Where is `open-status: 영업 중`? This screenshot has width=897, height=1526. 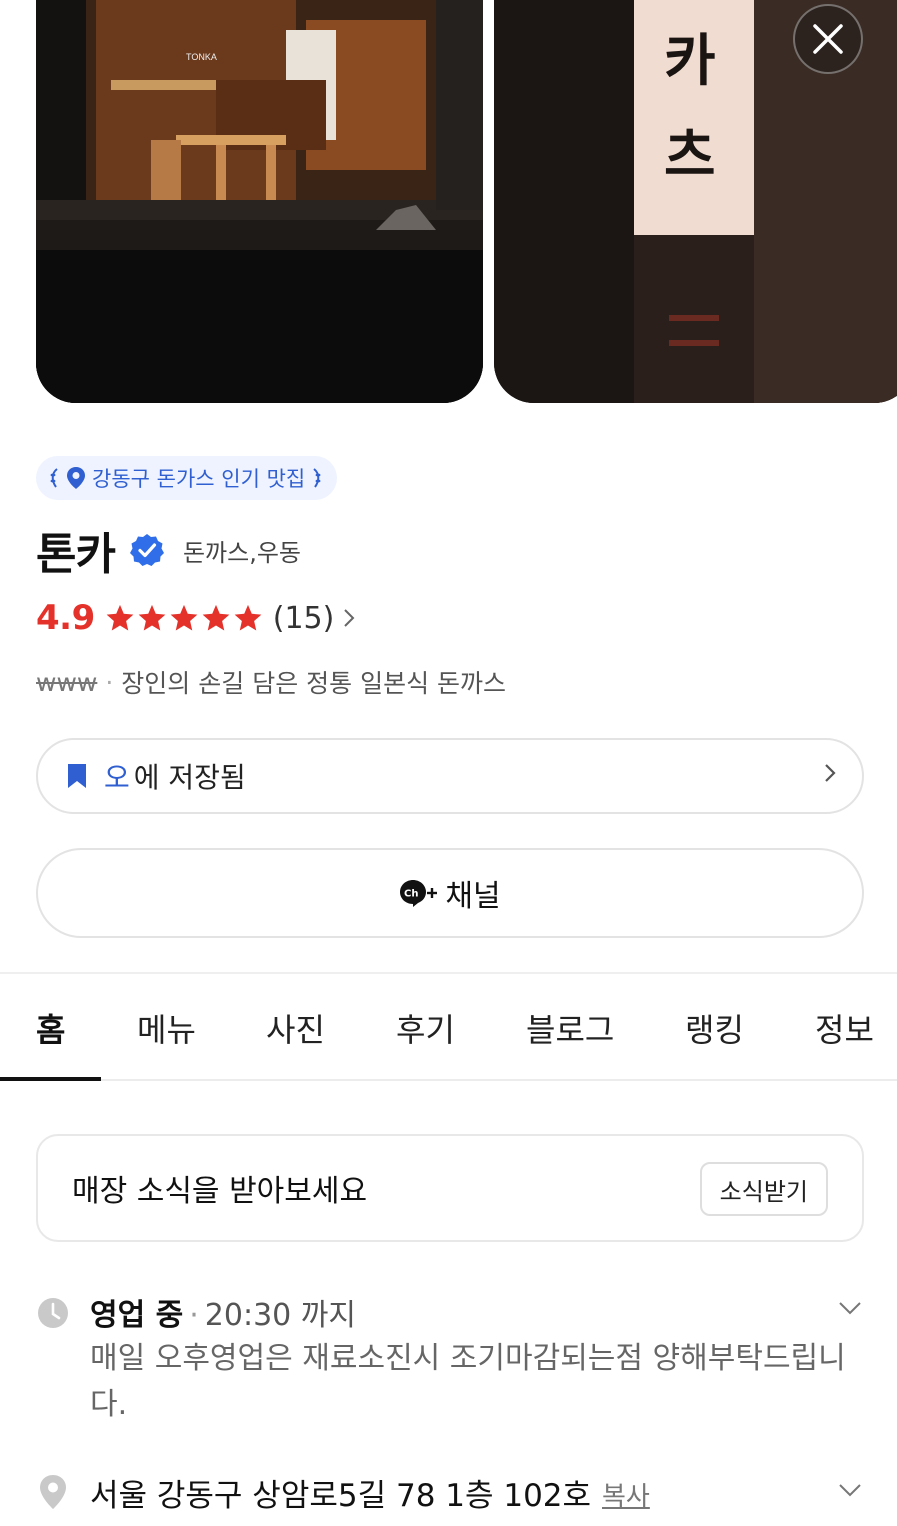 open-status: 영업 중 is located at coordinates (137, 1315).